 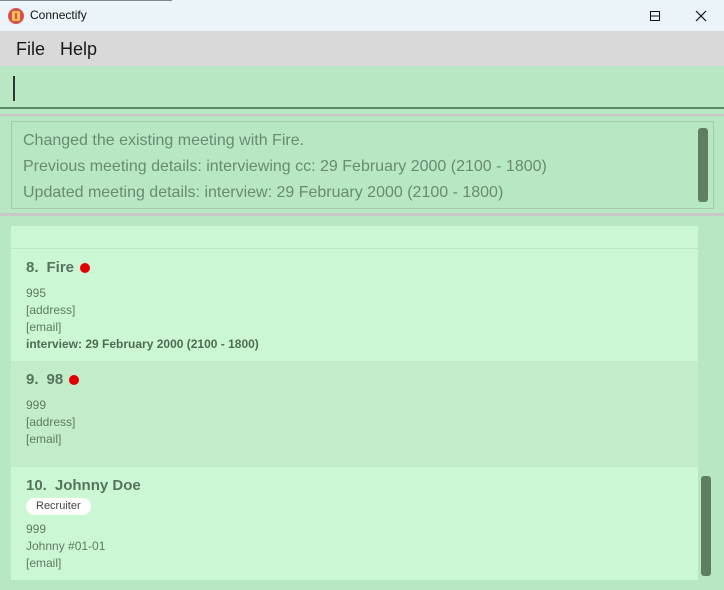 I want to click on menu-help: Help, so click(x=78, y=49).